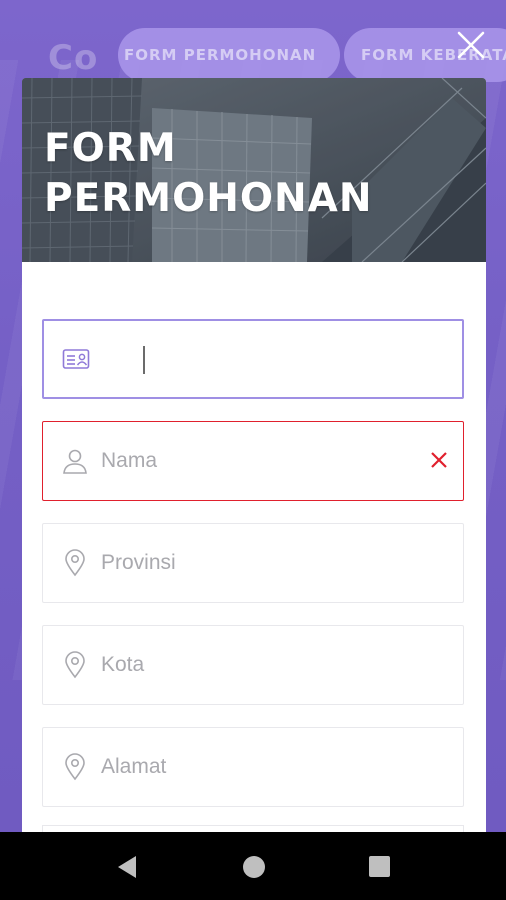 The width and height of the screenshot is (506, 900). What do you see at coordinates (471, 45) in the screenshot?
I see `close-icon` at bounding box center [471, 45].